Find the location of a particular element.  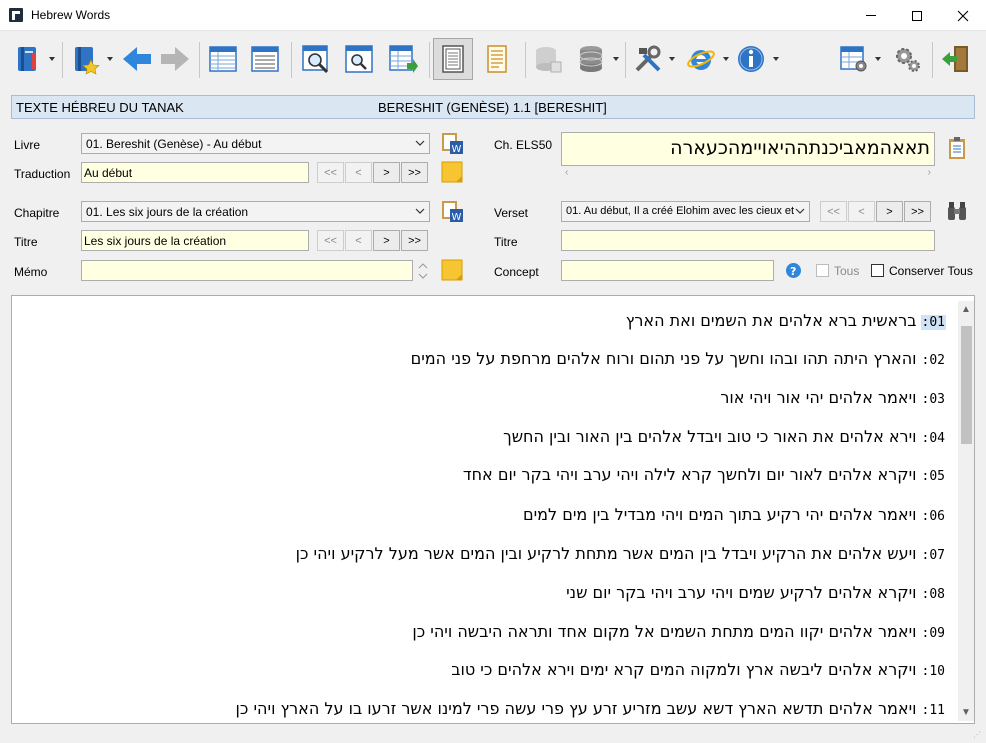

verse-line: ויאמר אלהים יהי אור ויהי אור :03 is located at coordinates (833, 395).